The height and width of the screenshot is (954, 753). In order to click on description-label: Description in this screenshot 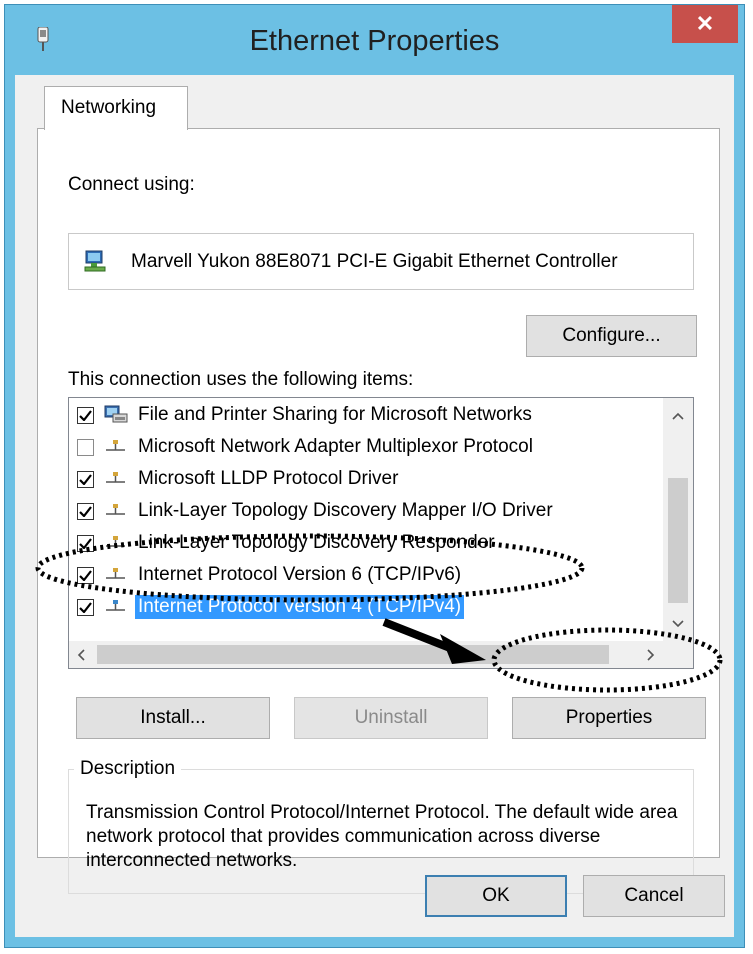, I will do `click(128, 769)`.